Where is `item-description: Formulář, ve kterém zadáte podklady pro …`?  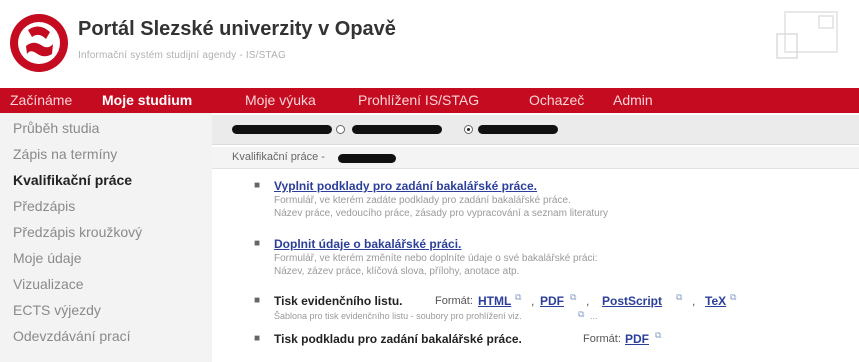 item-description: Formulář, ve kterém zadáte podklady pro … is located at coordinates (422, 200).